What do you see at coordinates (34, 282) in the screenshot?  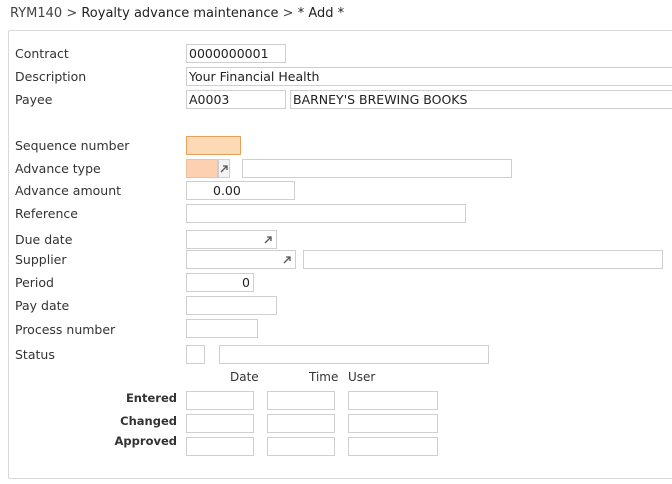 I see `period-label: Period` at bounding box center [34, 282].